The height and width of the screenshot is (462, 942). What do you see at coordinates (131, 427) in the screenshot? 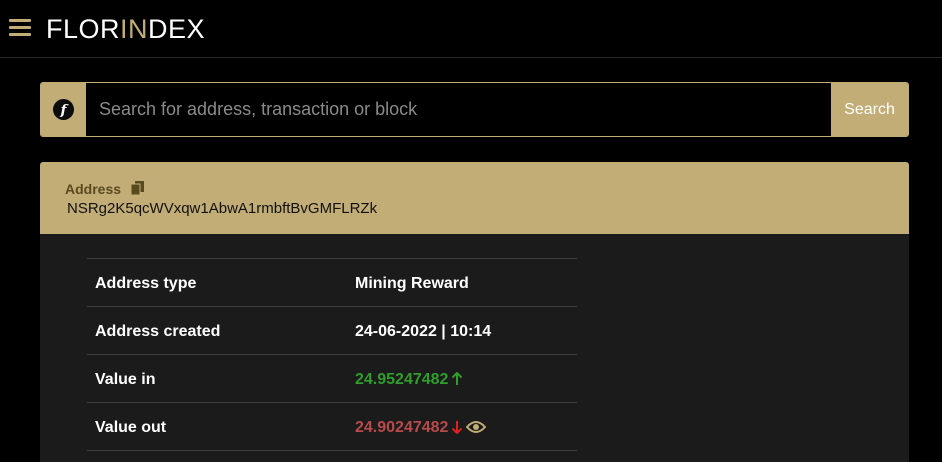
I see `row-key: Value out` at bounding box center [131, 427].